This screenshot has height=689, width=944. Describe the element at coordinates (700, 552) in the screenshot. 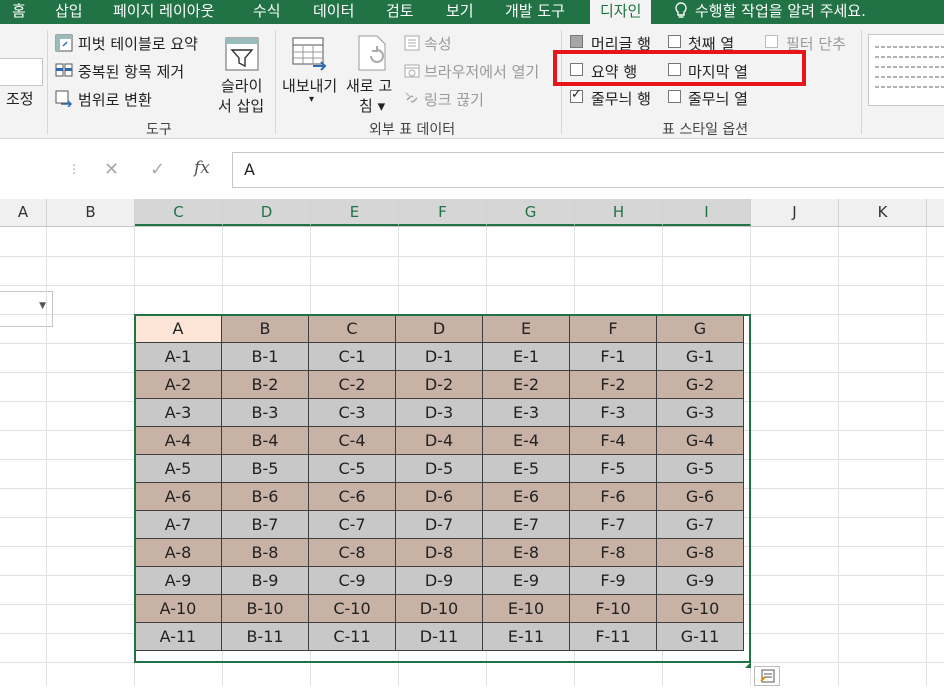

I see `table-cell: G-8` at that location.